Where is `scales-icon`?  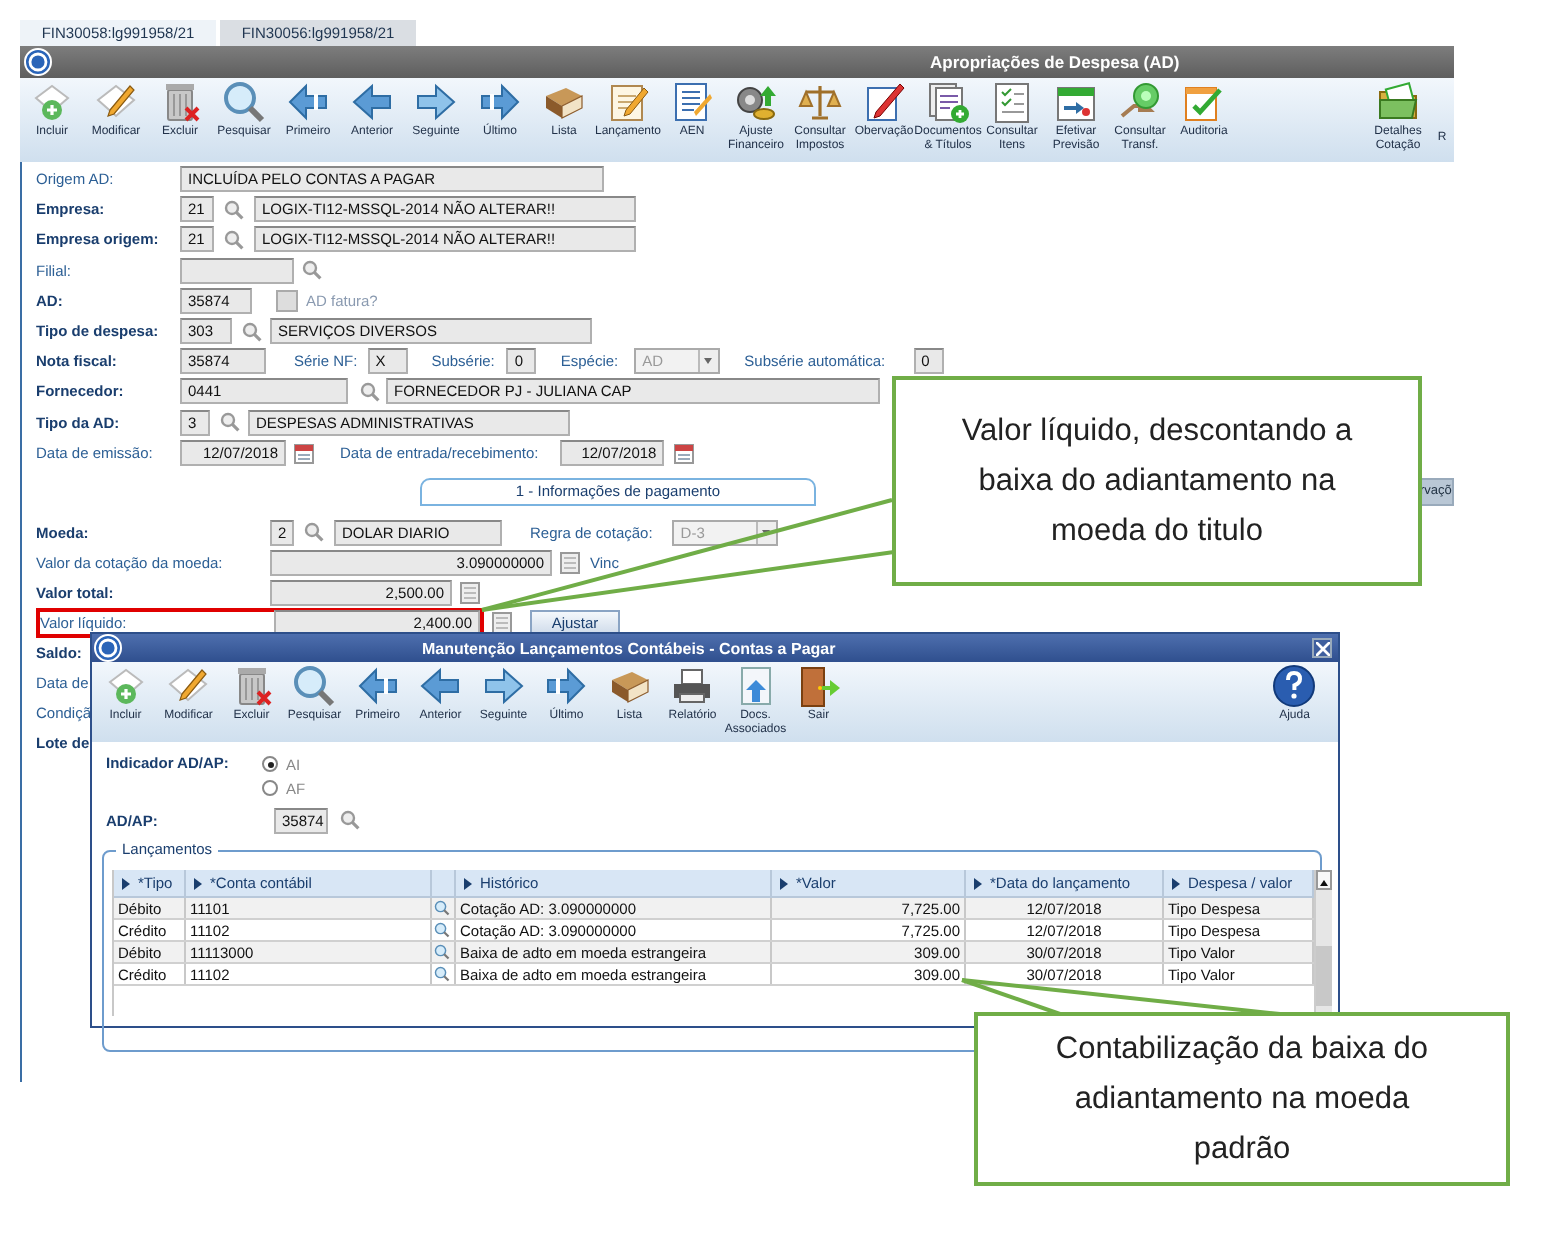 scales-icon is located at coordinates (820, 102).